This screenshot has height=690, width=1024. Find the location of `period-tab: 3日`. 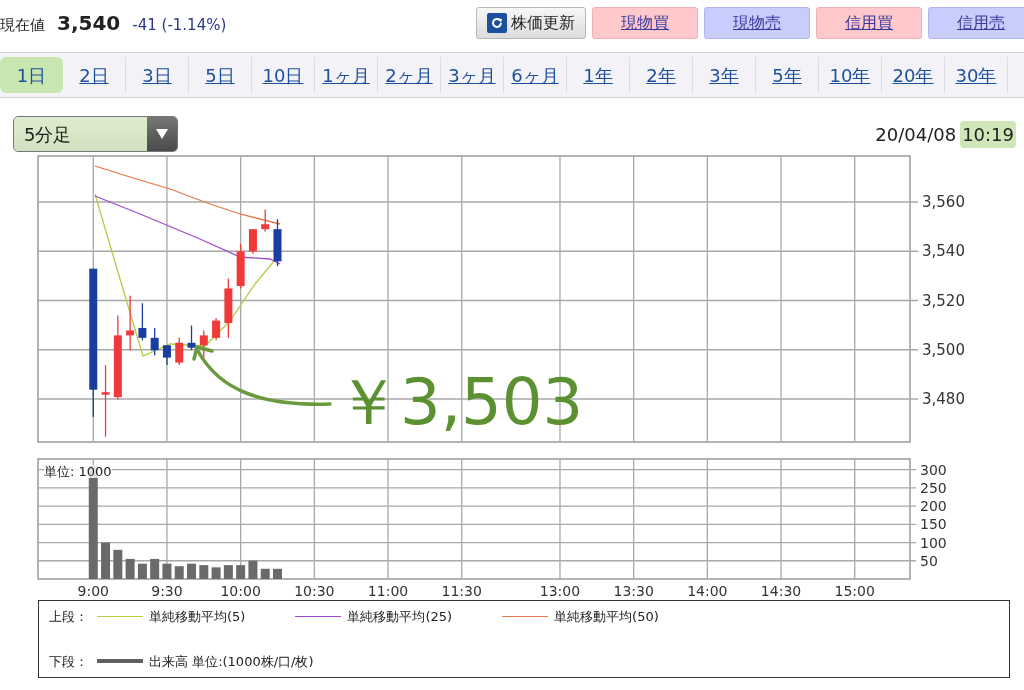

period-tab: 3日 is located at coordinates (157, 75).